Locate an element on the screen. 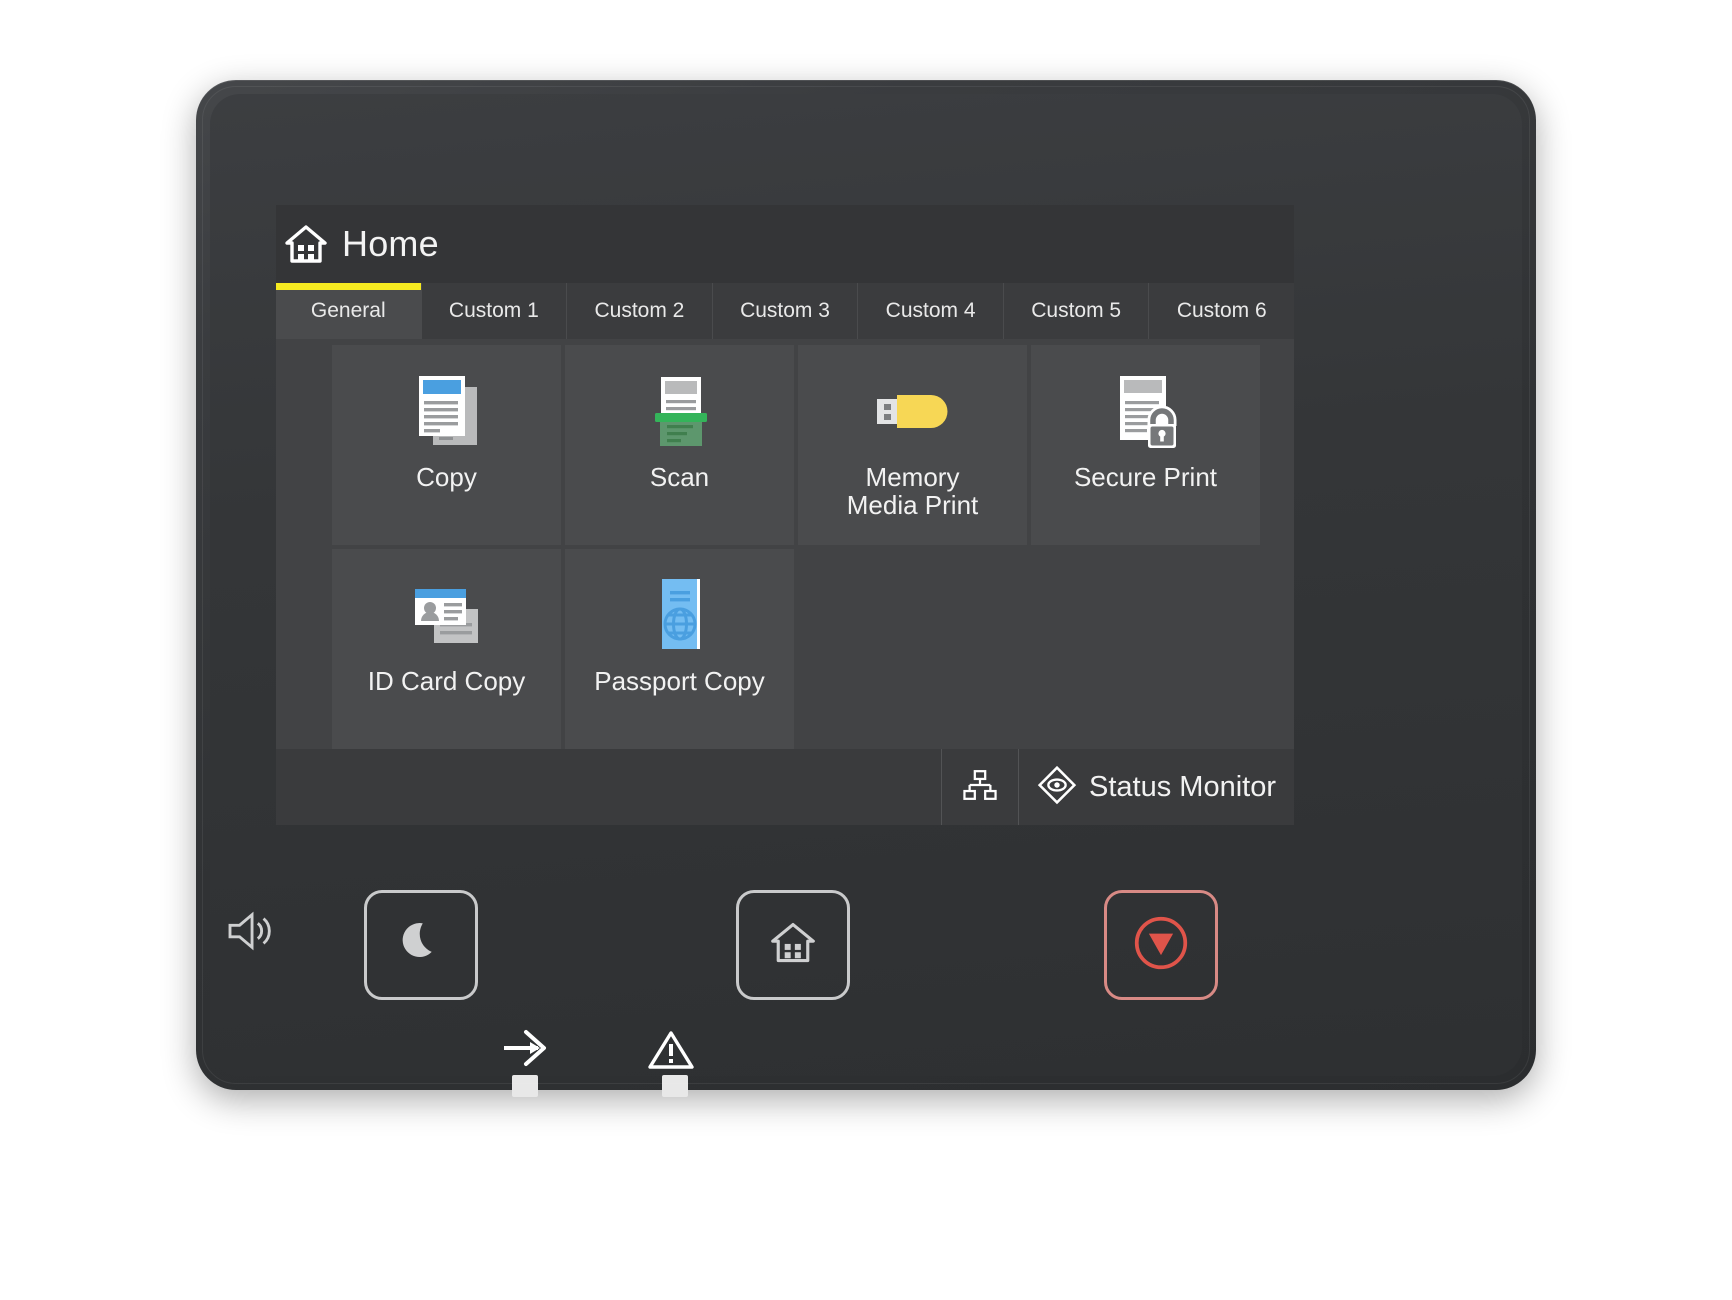 This screenshot has width=1732, height=1300. tab-label: Custom 2 is located at coordinates (639, 310).